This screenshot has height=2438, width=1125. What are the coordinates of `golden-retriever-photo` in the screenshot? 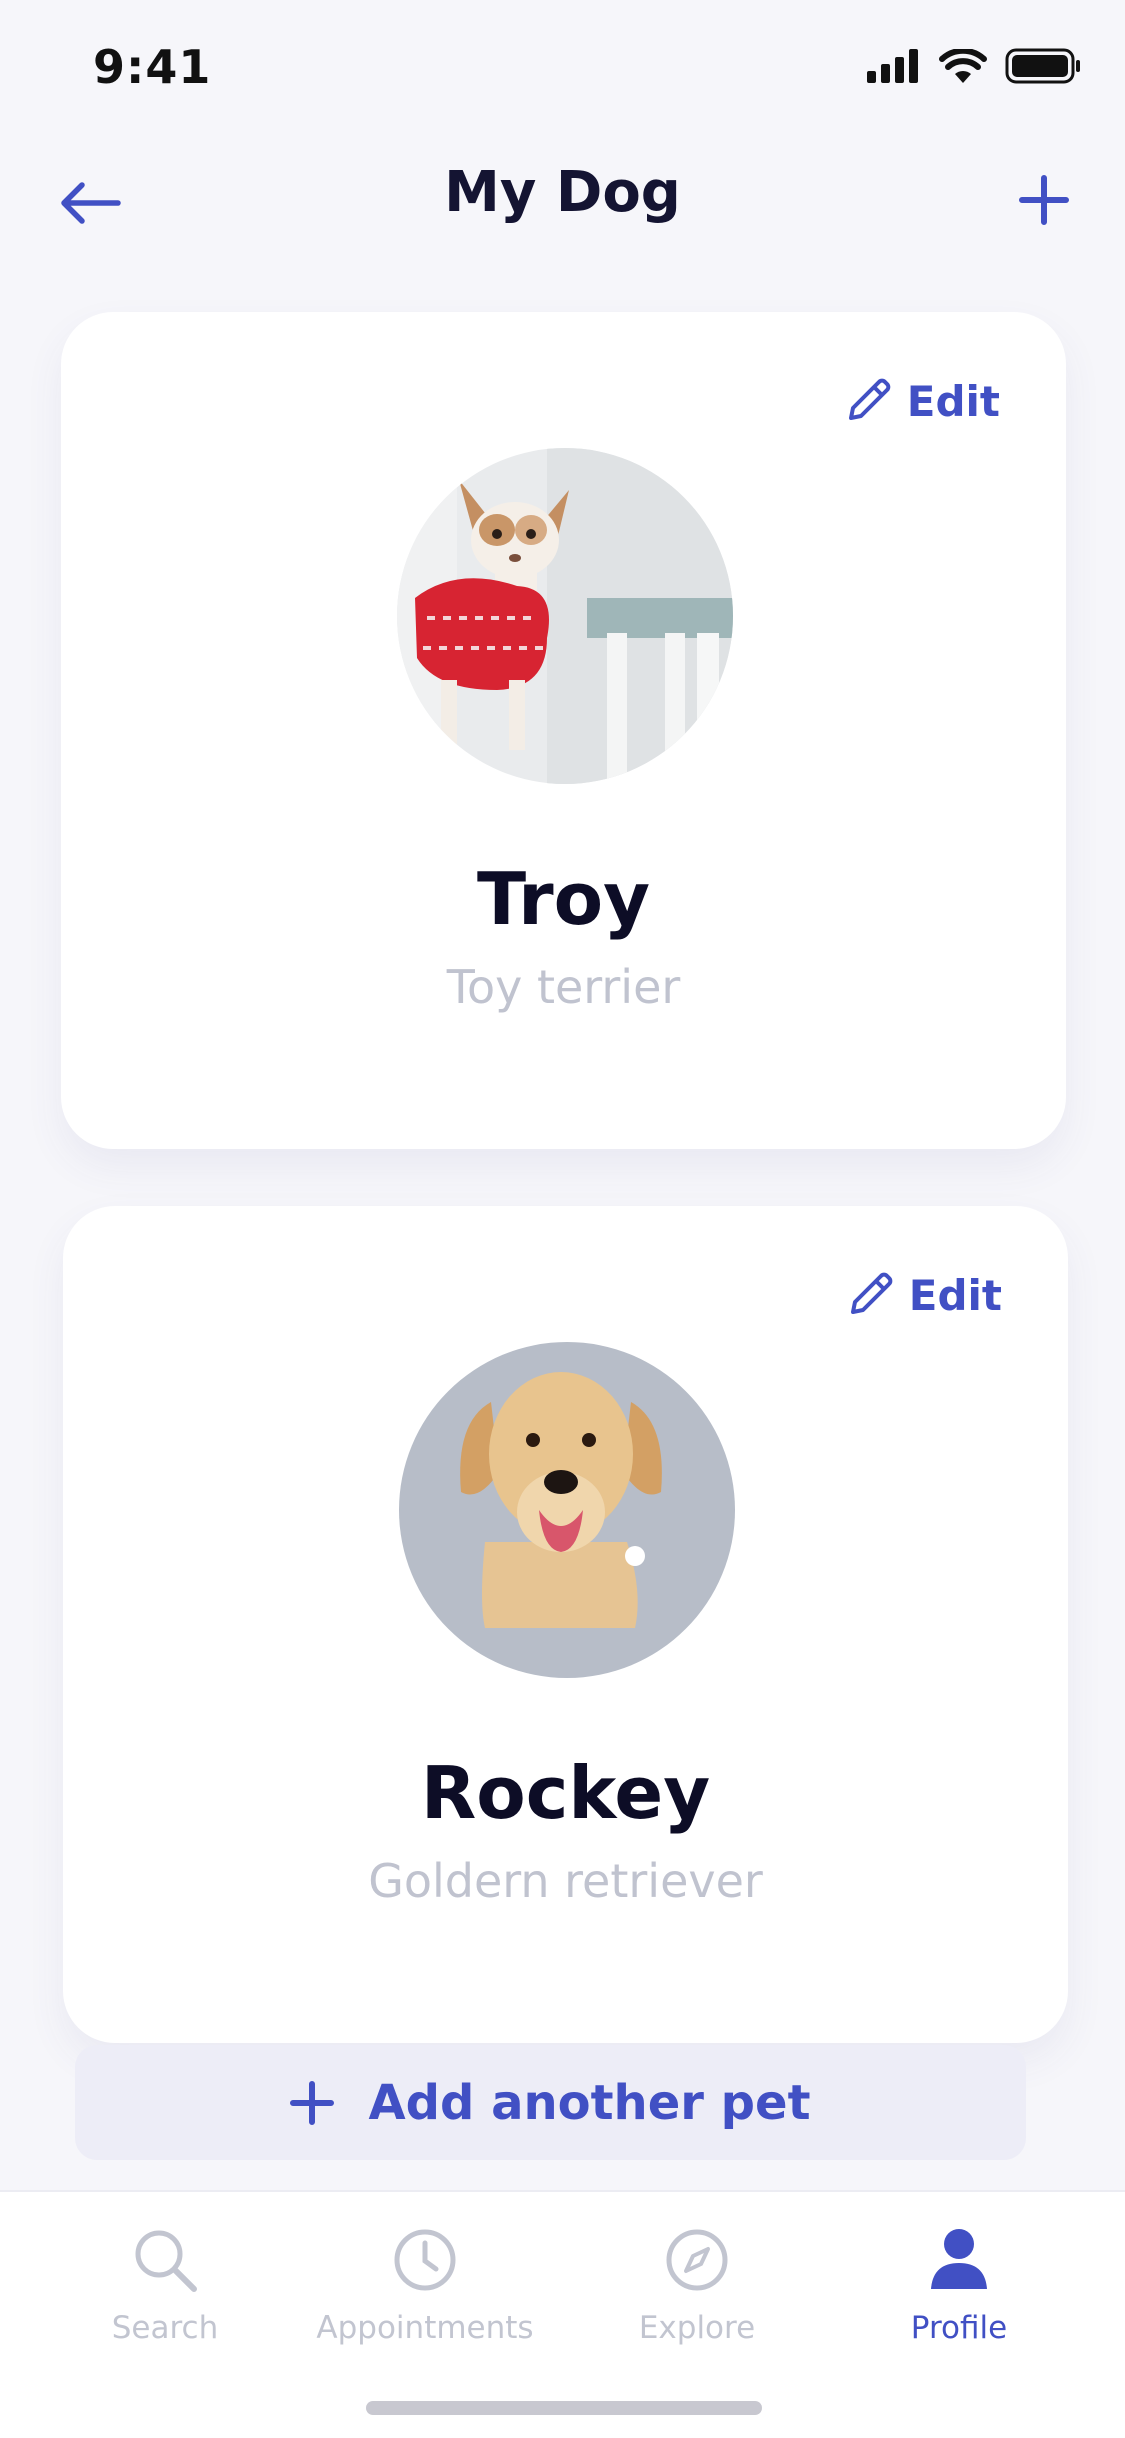 It's located at (567, 1510).